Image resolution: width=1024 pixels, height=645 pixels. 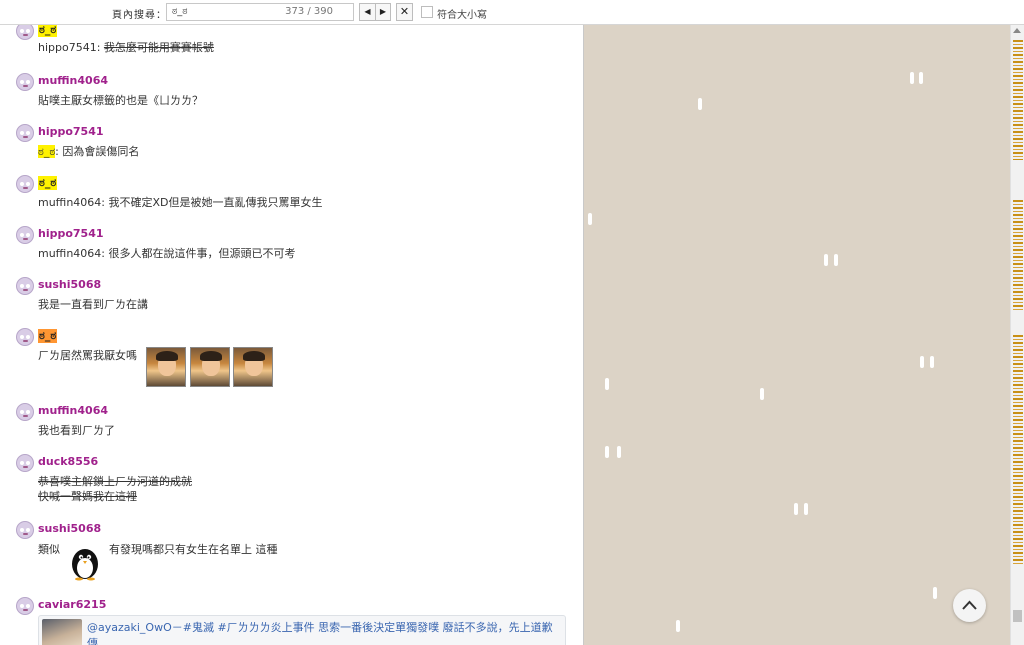 I want to click on message-line: 類似, so click(x=49, y=549).